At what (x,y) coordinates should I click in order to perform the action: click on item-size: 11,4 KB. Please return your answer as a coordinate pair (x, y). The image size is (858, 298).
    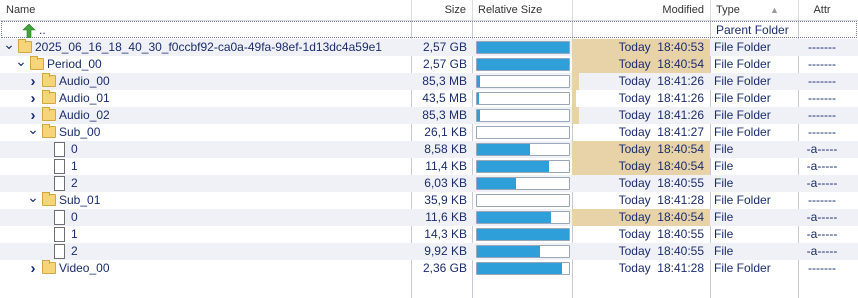
    Looking at the image, I should click on (446, 166).